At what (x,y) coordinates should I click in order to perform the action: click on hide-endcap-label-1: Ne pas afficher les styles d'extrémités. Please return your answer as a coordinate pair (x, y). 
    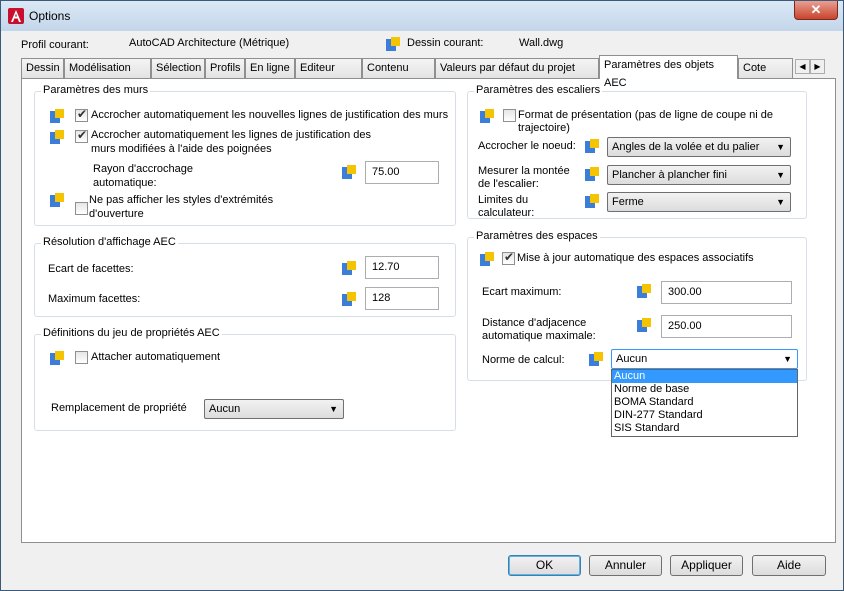
    Looking at the image, I should click on (181, 200).